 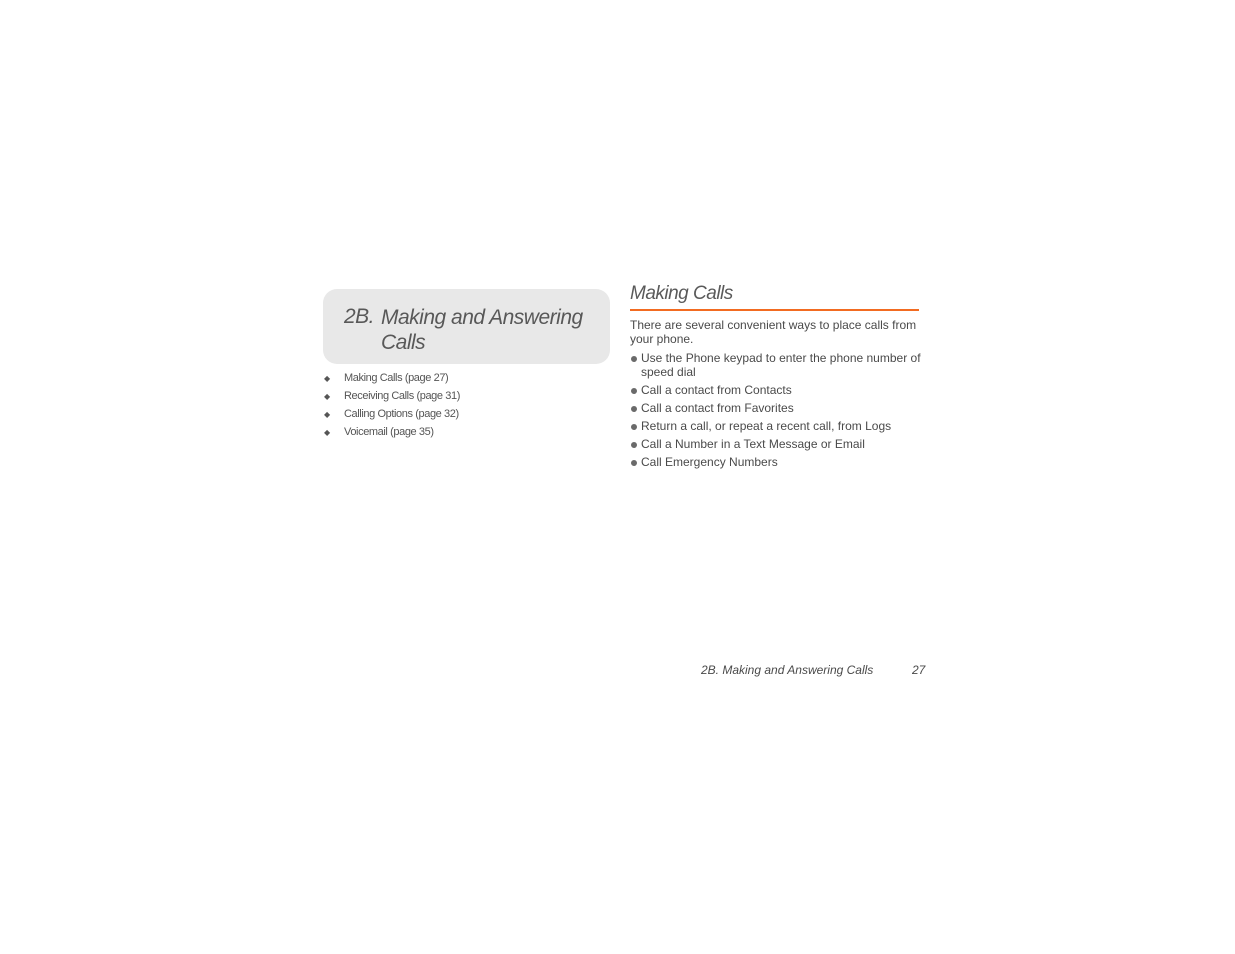 I want to click on list-item-text: Call a contact from Contacts, so click(x=716, y=390).